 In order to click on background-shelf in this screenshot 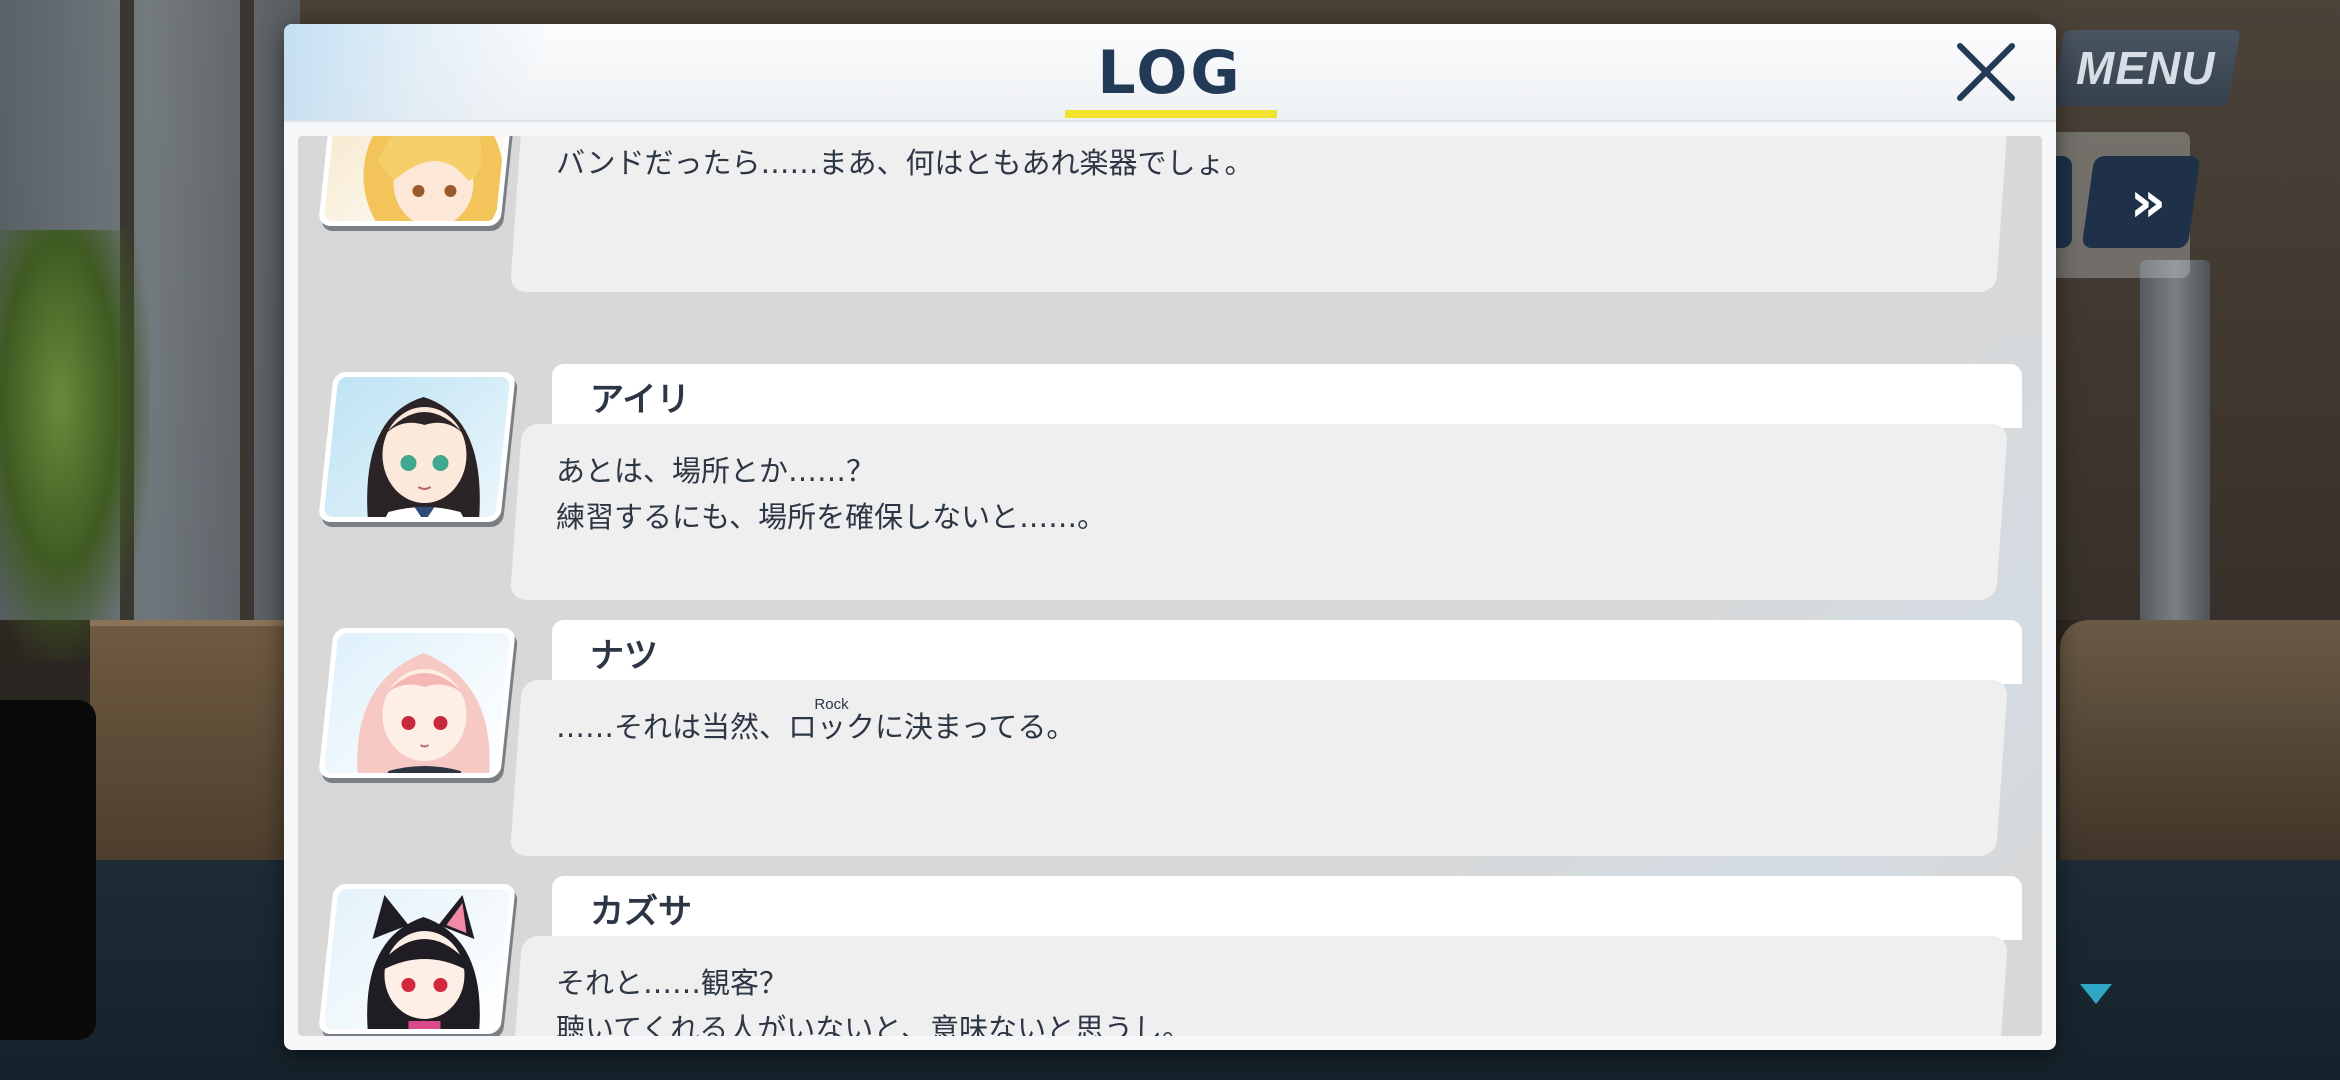, I will do `click(190, 753)`.